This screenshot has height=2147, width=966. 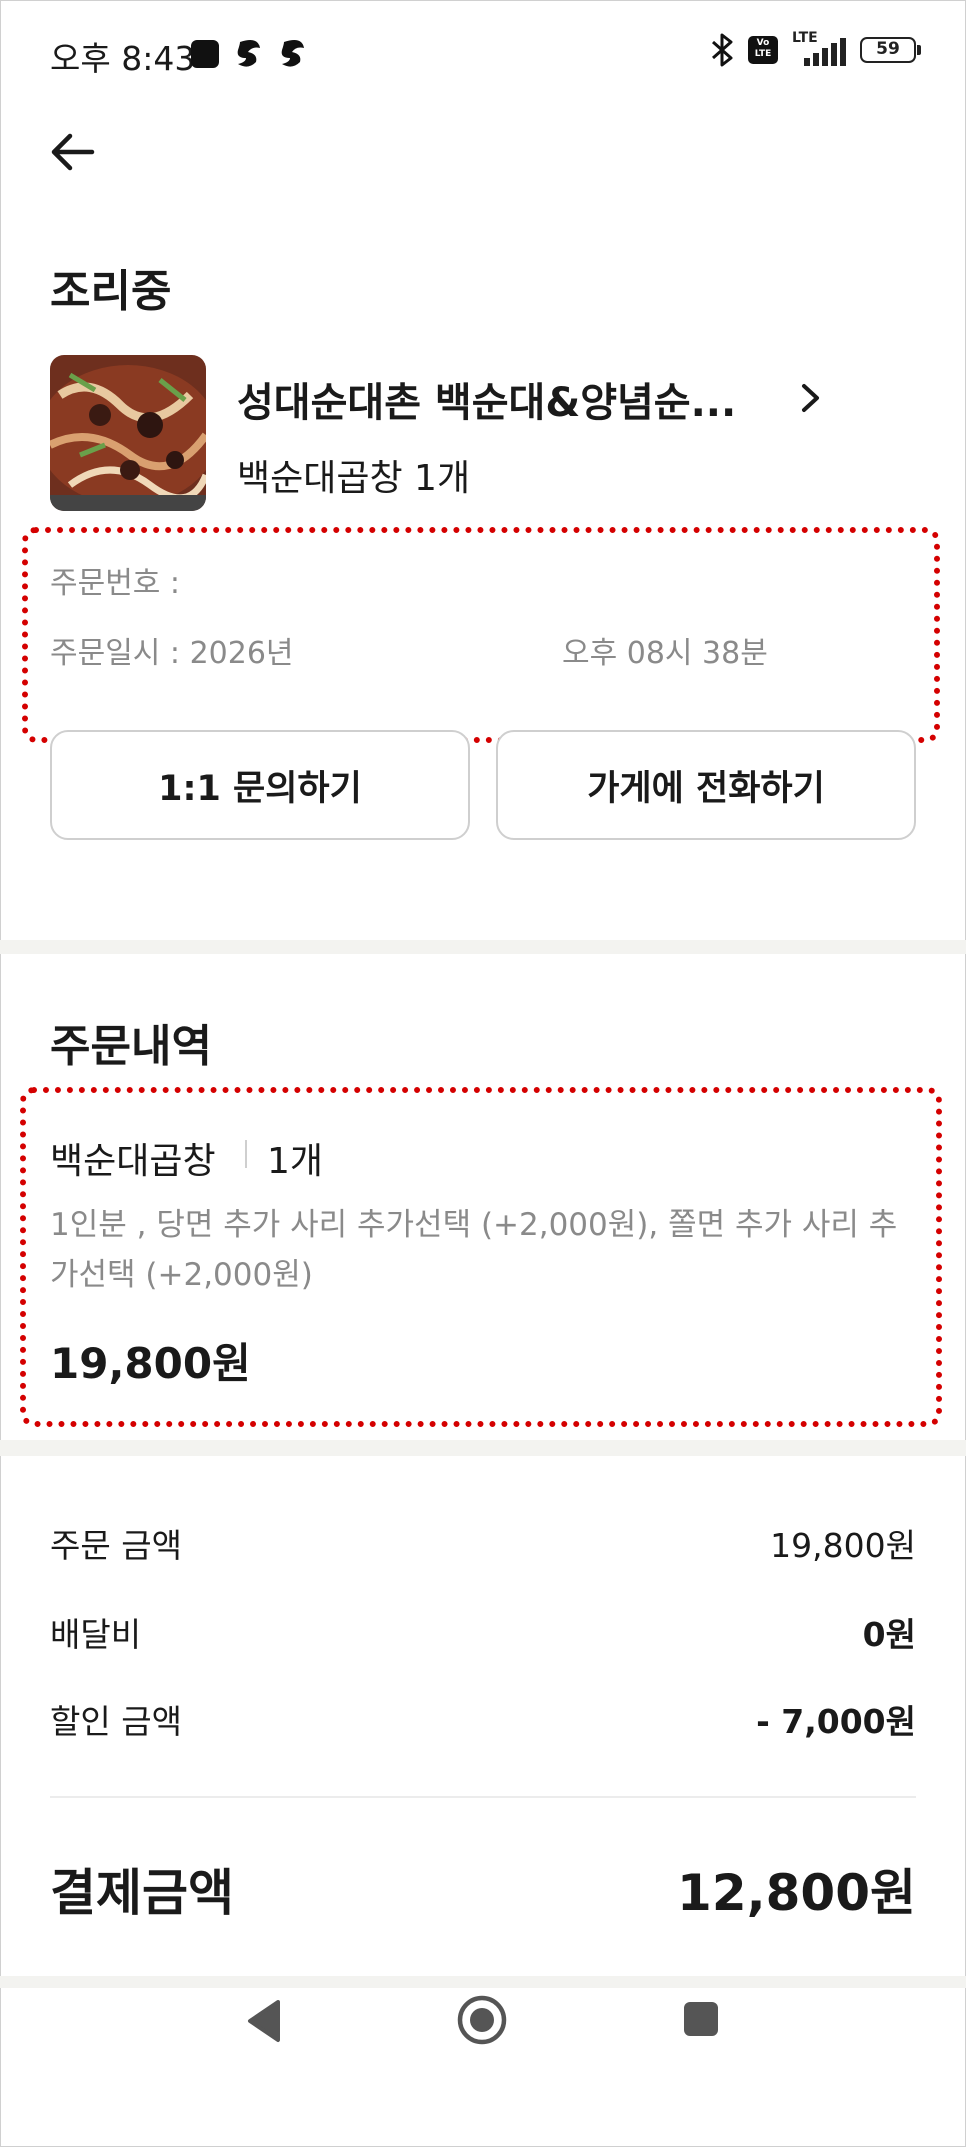 I want to click on summary-divider, so click(x=483, y=1797).